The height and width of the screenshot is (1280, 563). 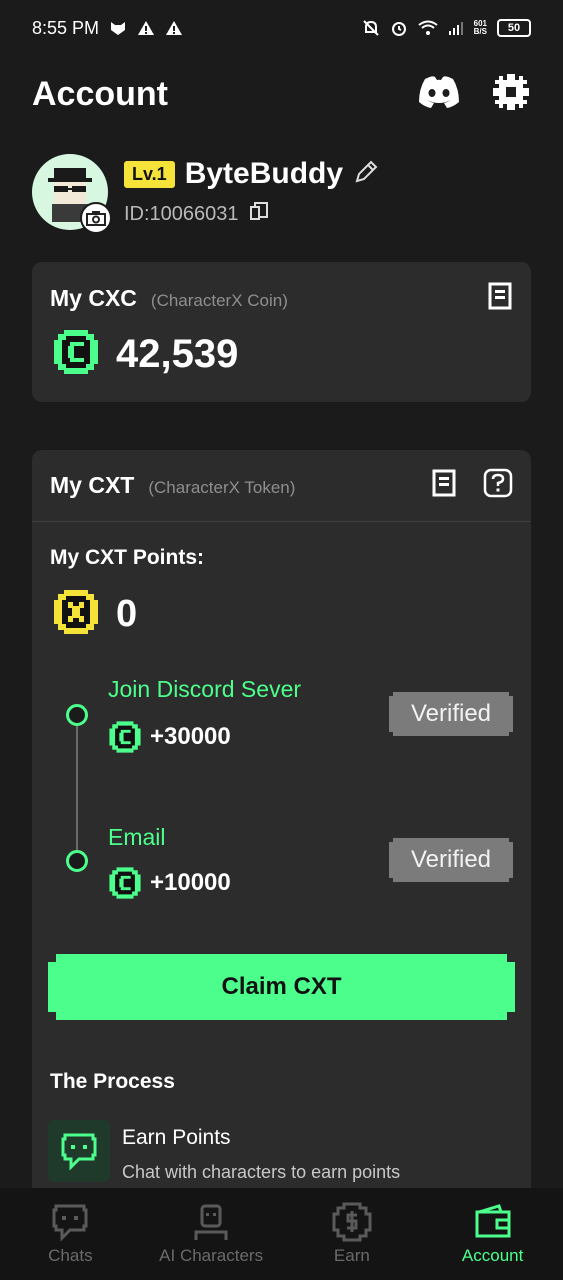 I want to click on claim-cxt-button: Claim CXT, so click(x=281, y=987).